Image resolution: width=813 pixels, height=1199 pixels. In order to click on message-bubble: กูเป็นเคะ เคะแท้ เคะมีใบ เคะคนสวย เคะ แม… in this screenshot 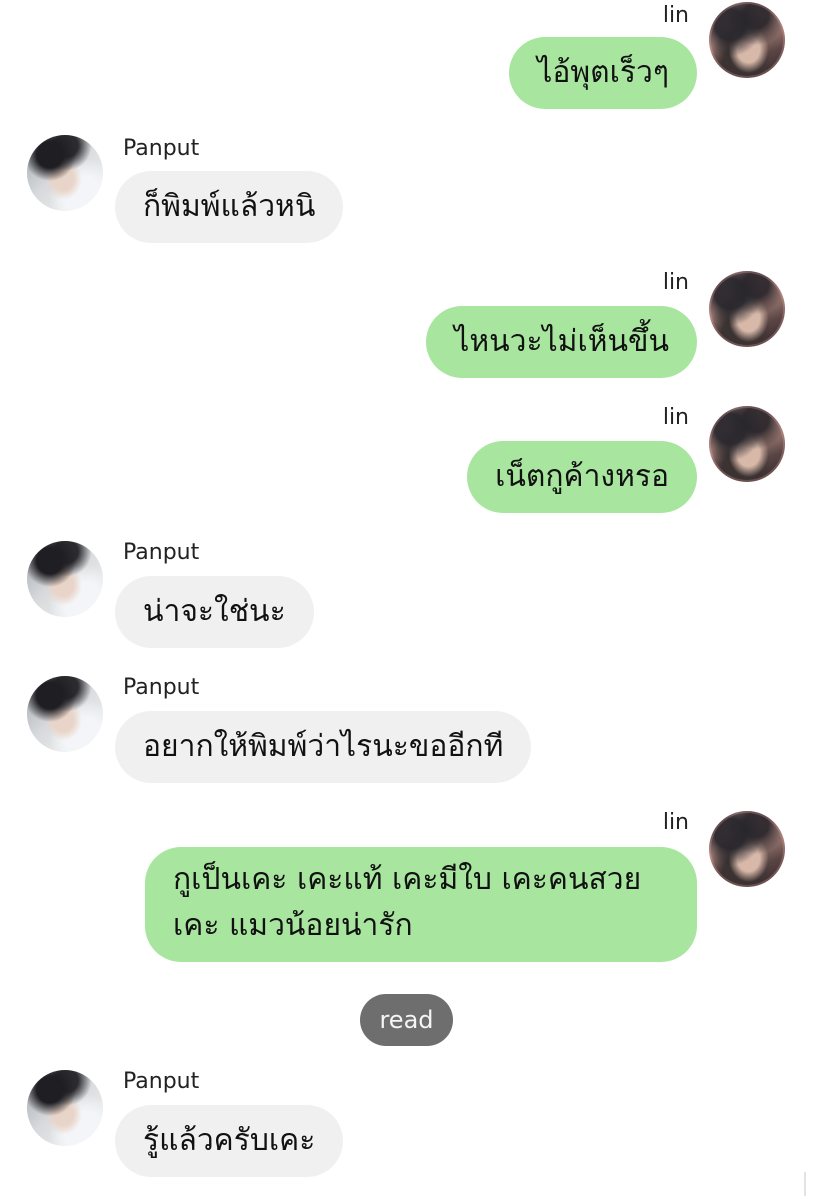, I will do `click(421, 904)`.